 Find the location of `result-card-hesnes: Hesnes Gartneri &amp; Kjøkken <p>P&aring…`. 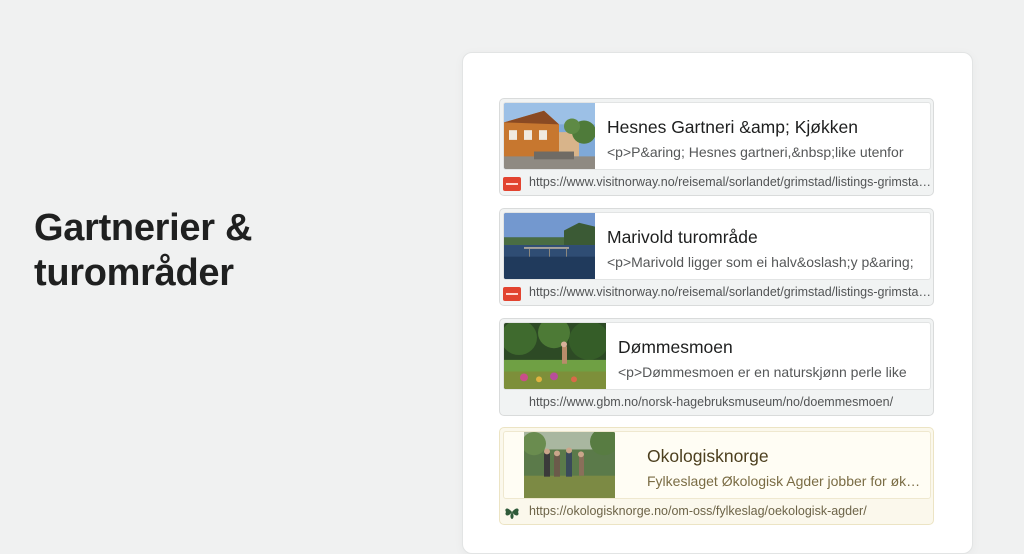

result-card-hesnes: Hesnes Gartneri &amp; Kjøkken <p>P&aring… is located at coordinates (716, 147).